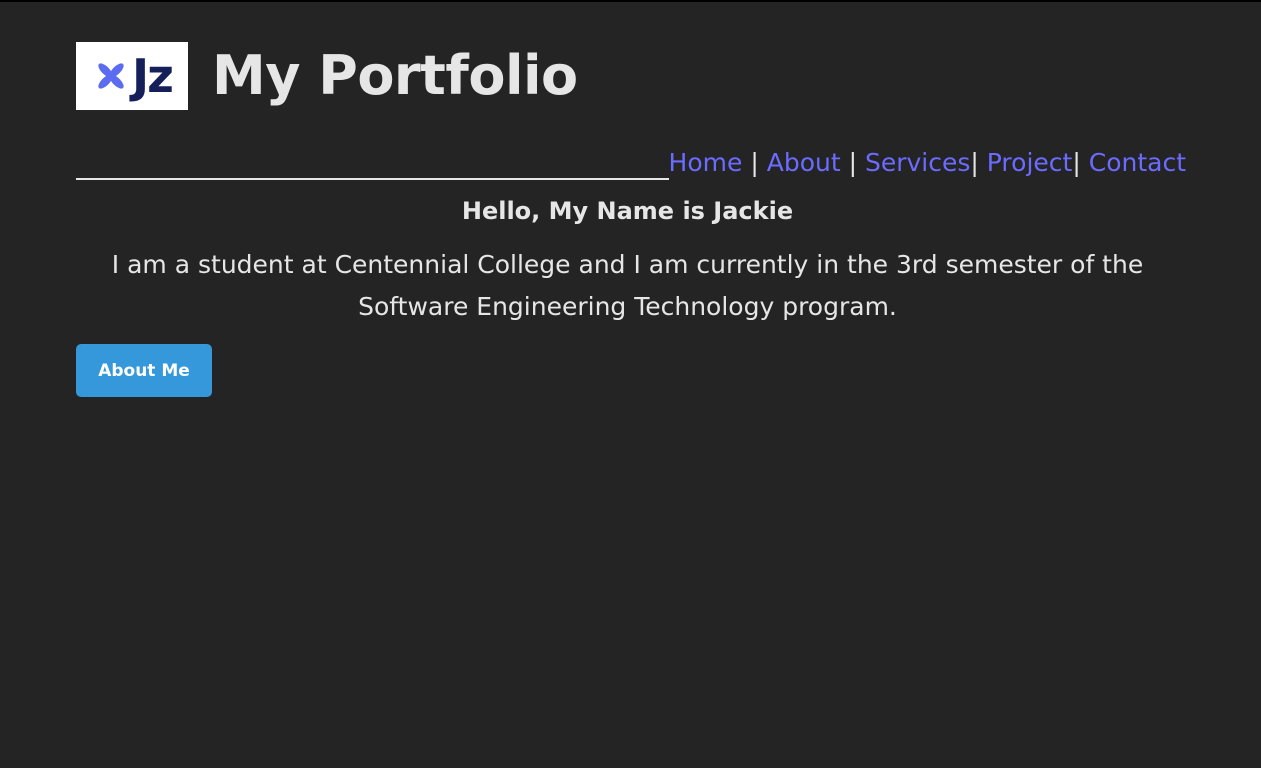 The height and width of the screenshot is (768, 1261). What do you see at coordinates (804, 163) in the screenshot?
I see `nav-link-about: About` at bounding box center [804, 163].